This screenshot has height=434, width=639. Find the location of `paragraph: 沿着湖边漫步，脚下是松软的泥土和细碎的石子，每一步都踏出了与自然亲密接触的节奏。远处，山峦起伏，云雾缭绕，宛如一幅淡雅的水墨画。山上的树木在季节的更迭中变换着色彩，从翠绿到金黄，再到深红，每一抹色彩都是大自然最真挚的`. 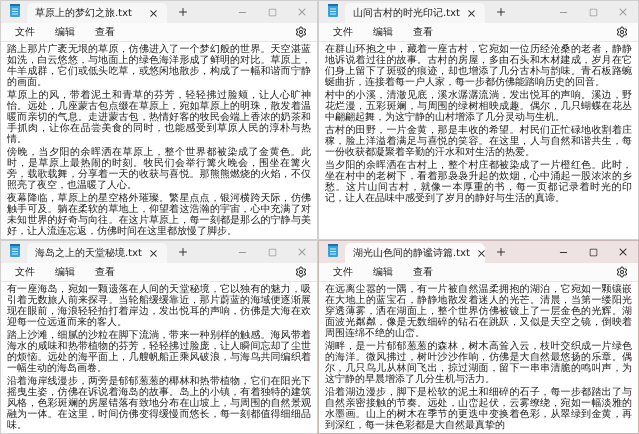

paragraph: 沿着湖边漫步，脚下是松软的泥土和细碎的石子，每一步都踏出了与自然亲密接触的节奏。远处，山峦起伏，云雾缭绕，宛如一幅淡雅的水墨画。山上的树木在季节的更迭中变换着色彩，从翠绿到金黄，再到深红，每一抹色彩都是大自然最真挚的 is located at coordinates (478, 409).